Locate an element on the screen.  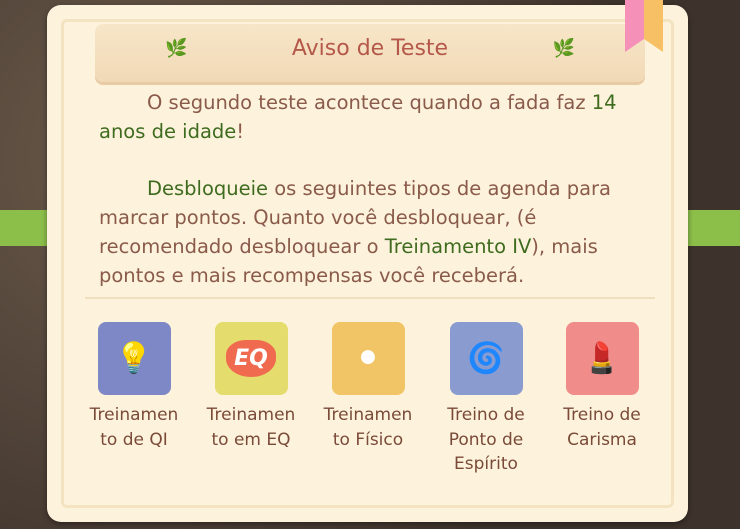
label-line: Ponto de is located at coordinates (486, 439).